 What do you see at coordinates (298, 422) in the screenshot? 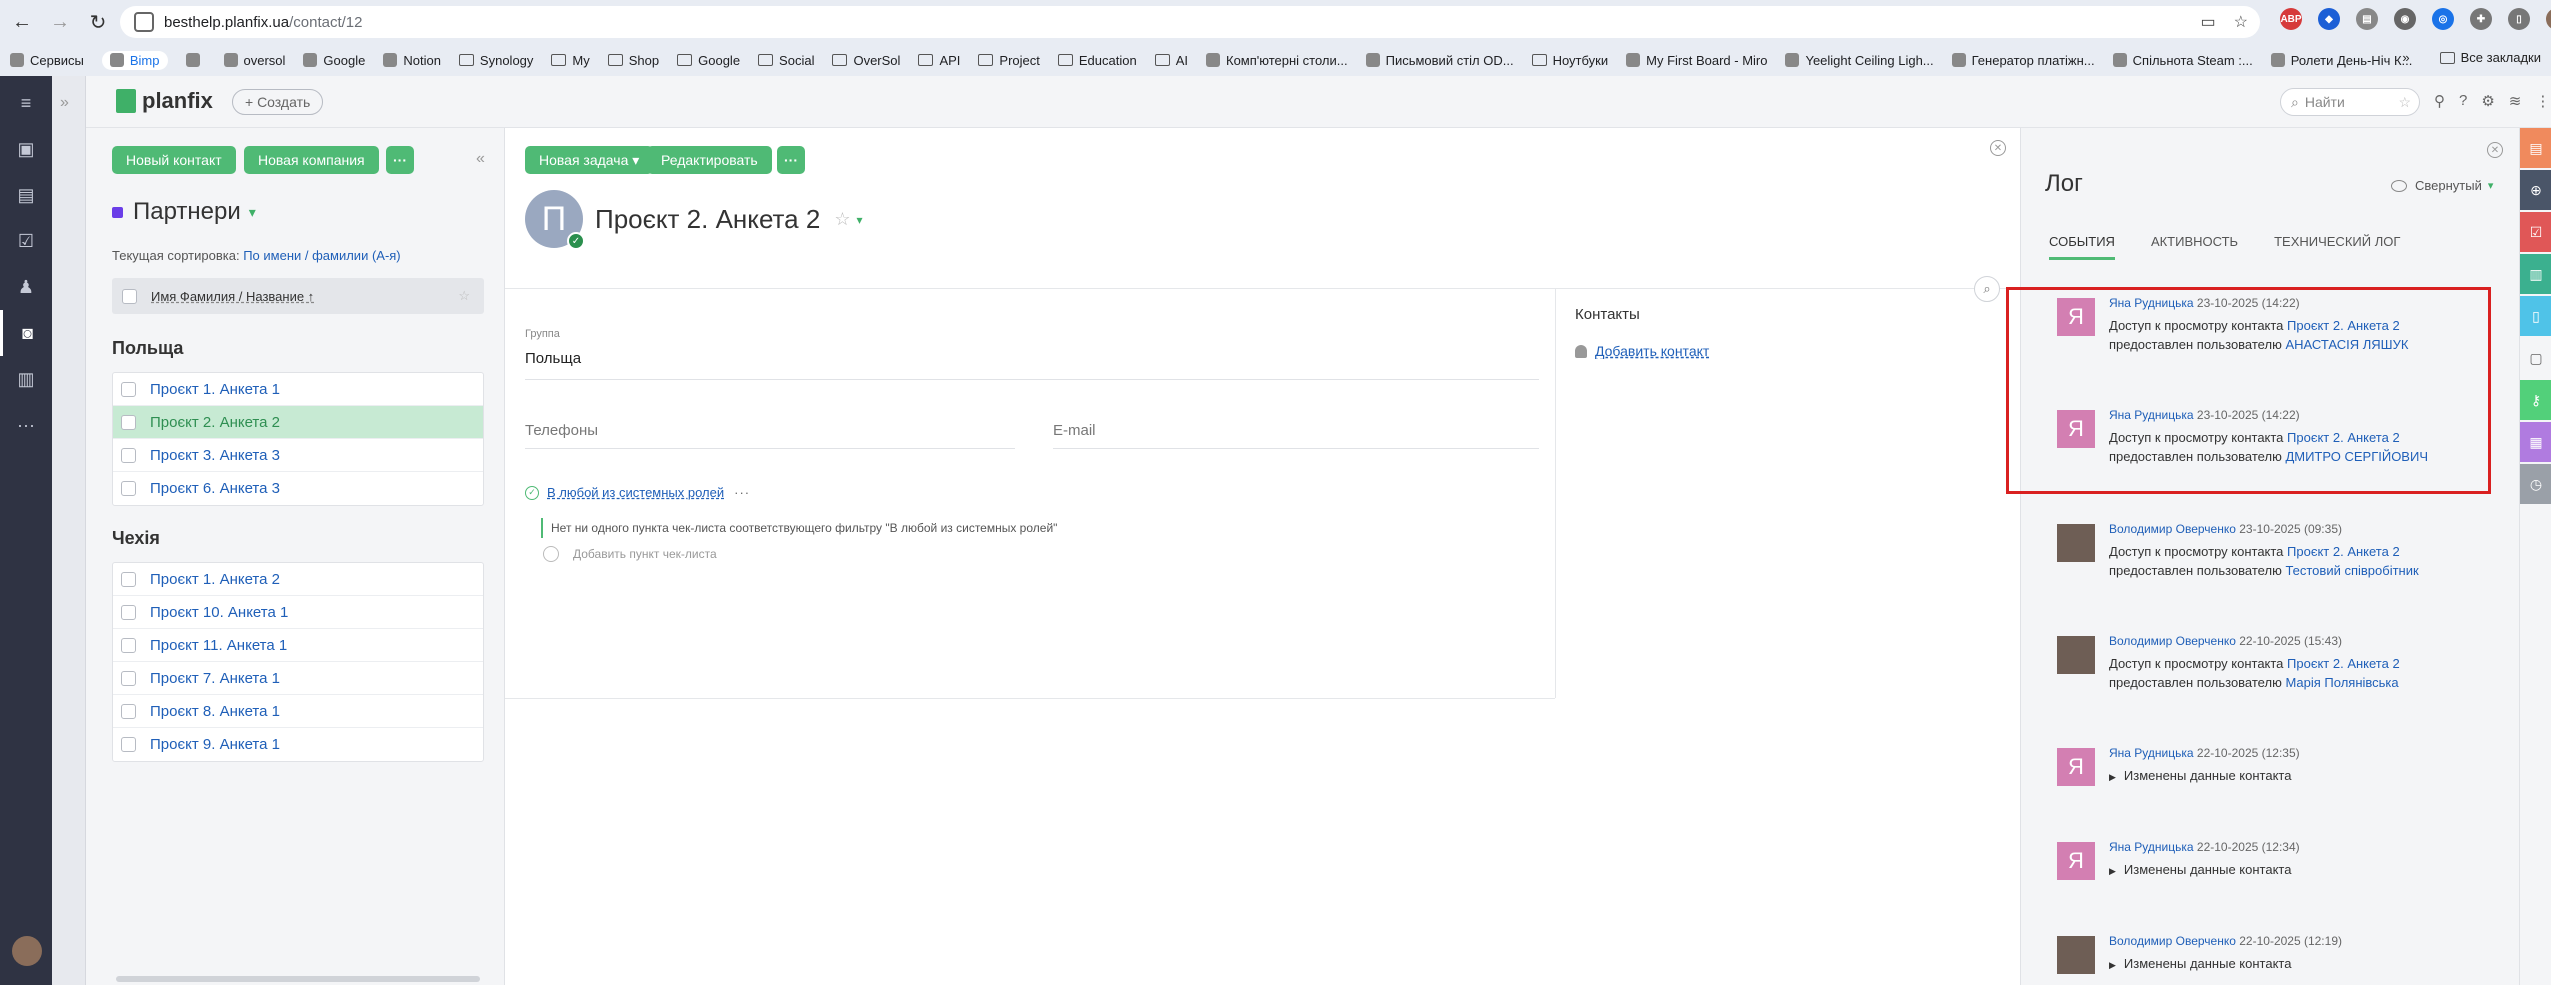
I see `list-item: Проєкт 2. Анкета 2` at bounding box center [298, 422].